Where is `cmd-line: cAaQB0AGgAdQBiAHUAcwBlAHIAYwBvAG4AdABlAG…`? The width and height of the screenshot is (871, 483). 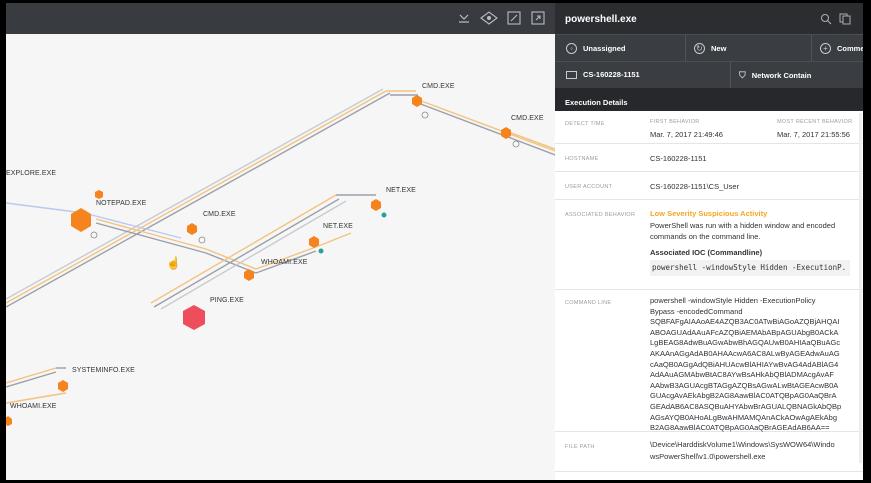 cmd-line: cAaQB0AGgAdQBiAHUAcwBlAHIAYwBvAG4AdABlAG… is located at coordinates (744, 364).